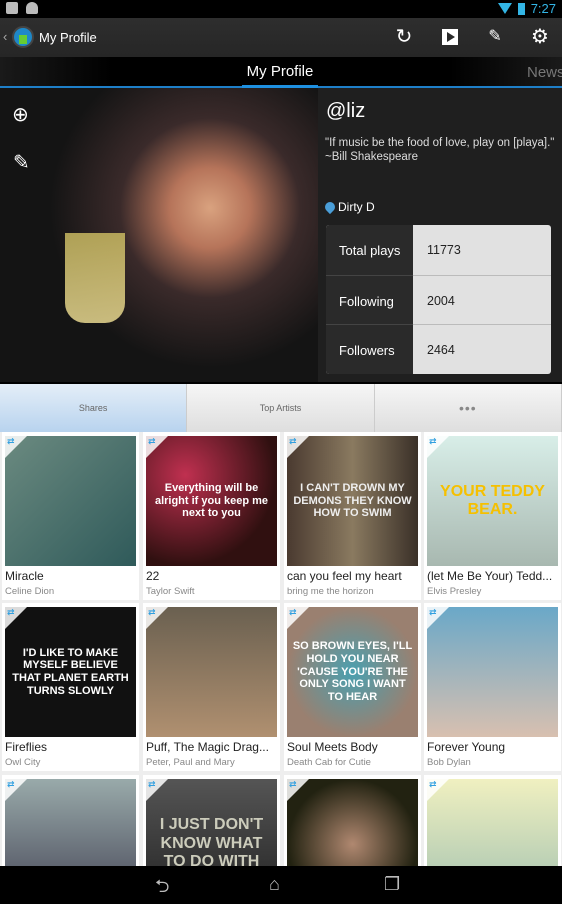 The width and height of the screenshot is (562, 904). What do you see at coordinates (346, 111) in the screenshot?
I see `username: @liz` at bounding box center [346, 111].